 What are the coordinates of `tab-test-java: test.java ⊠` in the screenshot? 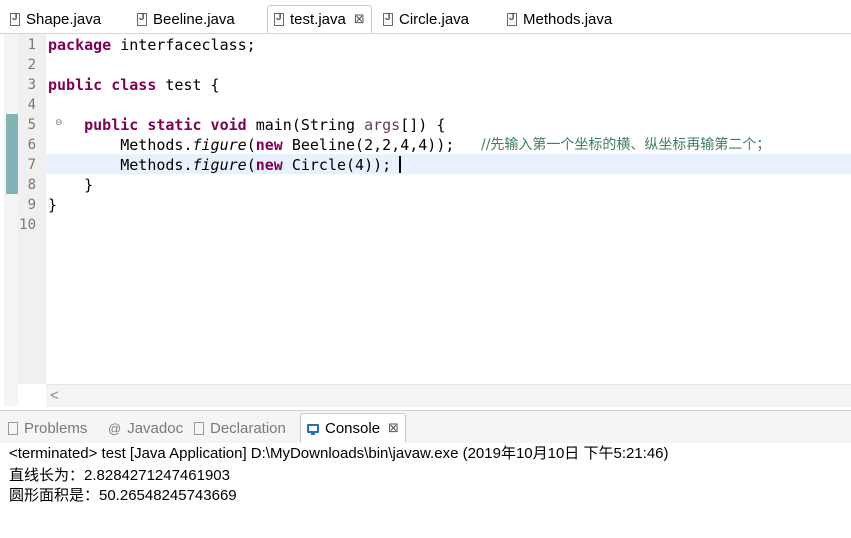 It's located at (319, 19).